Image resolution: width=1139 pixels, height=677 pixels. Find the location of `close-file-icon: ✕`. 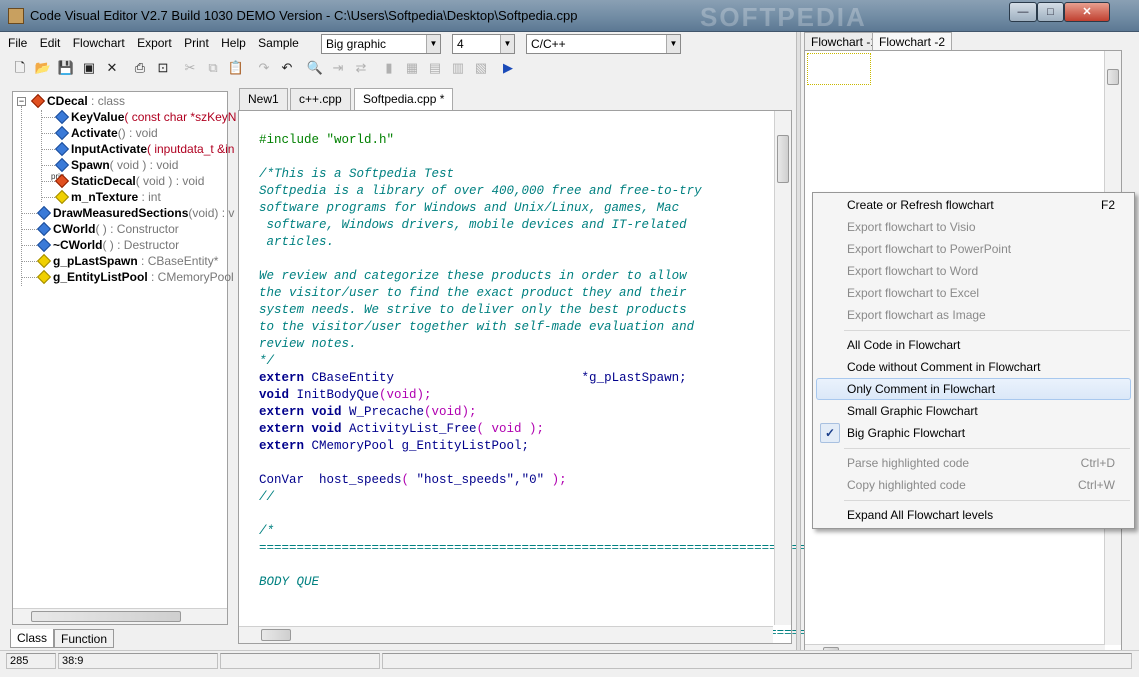

close-file-icon: ✕ is located at coordinates (112, 68).